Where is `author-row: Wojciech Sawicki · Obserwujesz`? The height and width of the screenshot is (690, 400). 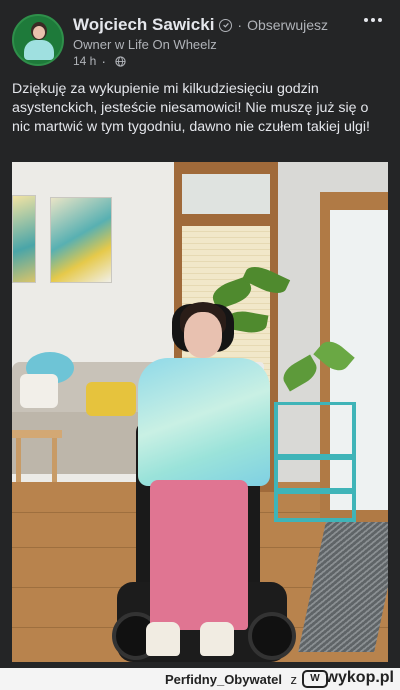 author-row: Wojciech Sawicki · Obserwujesz is located at coordinates (200, 25).